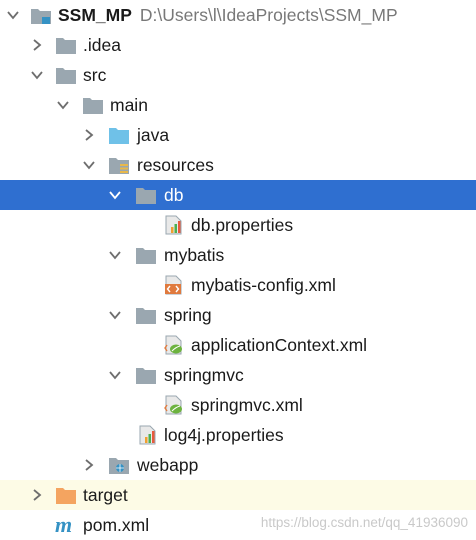 This screenshot has height=540, width=476. I want to click on xml-file-icon, so click(174, 285).